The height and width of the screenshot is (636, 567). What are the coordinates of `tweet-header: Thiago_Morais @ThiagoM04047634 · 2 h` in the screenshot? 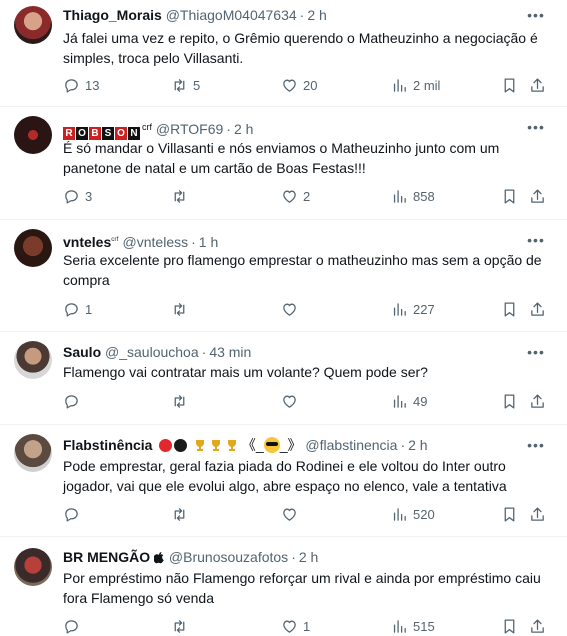 It's located at (195, 15).